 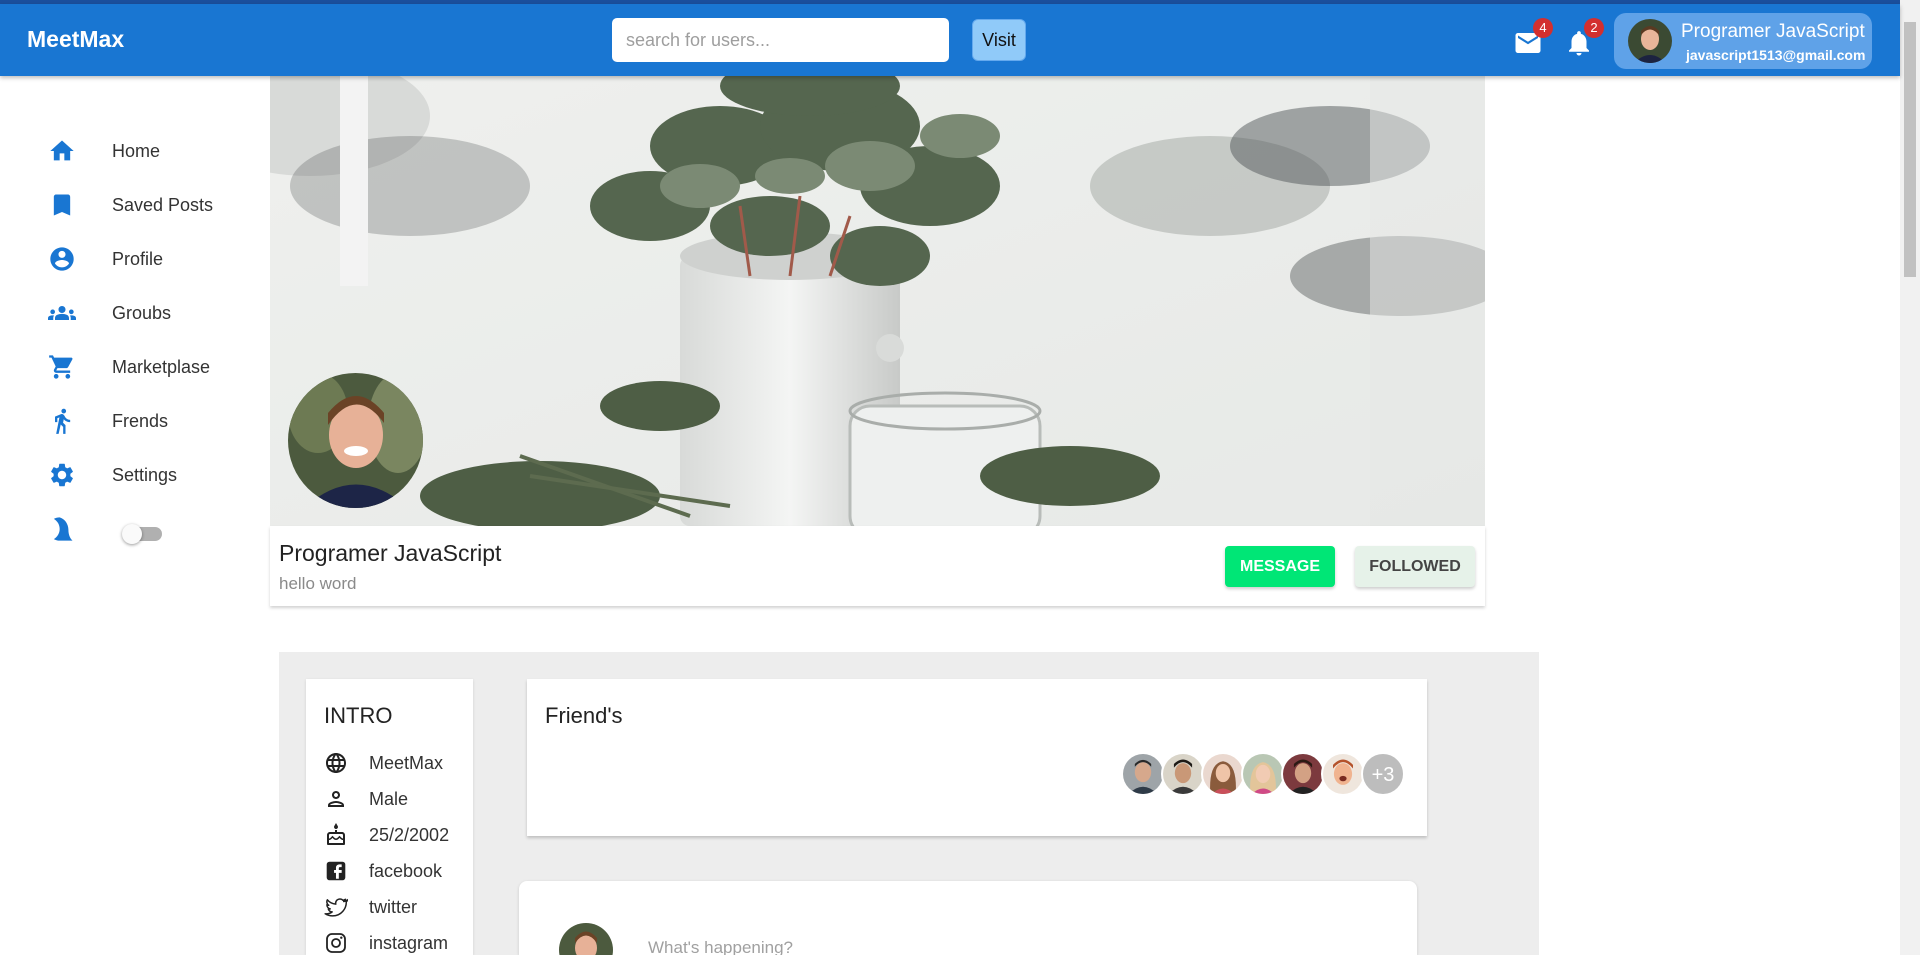 What do you see at coordinates (63, 529) in the screenshot?
I see `moon-icon` at bounding box center [63, 529].